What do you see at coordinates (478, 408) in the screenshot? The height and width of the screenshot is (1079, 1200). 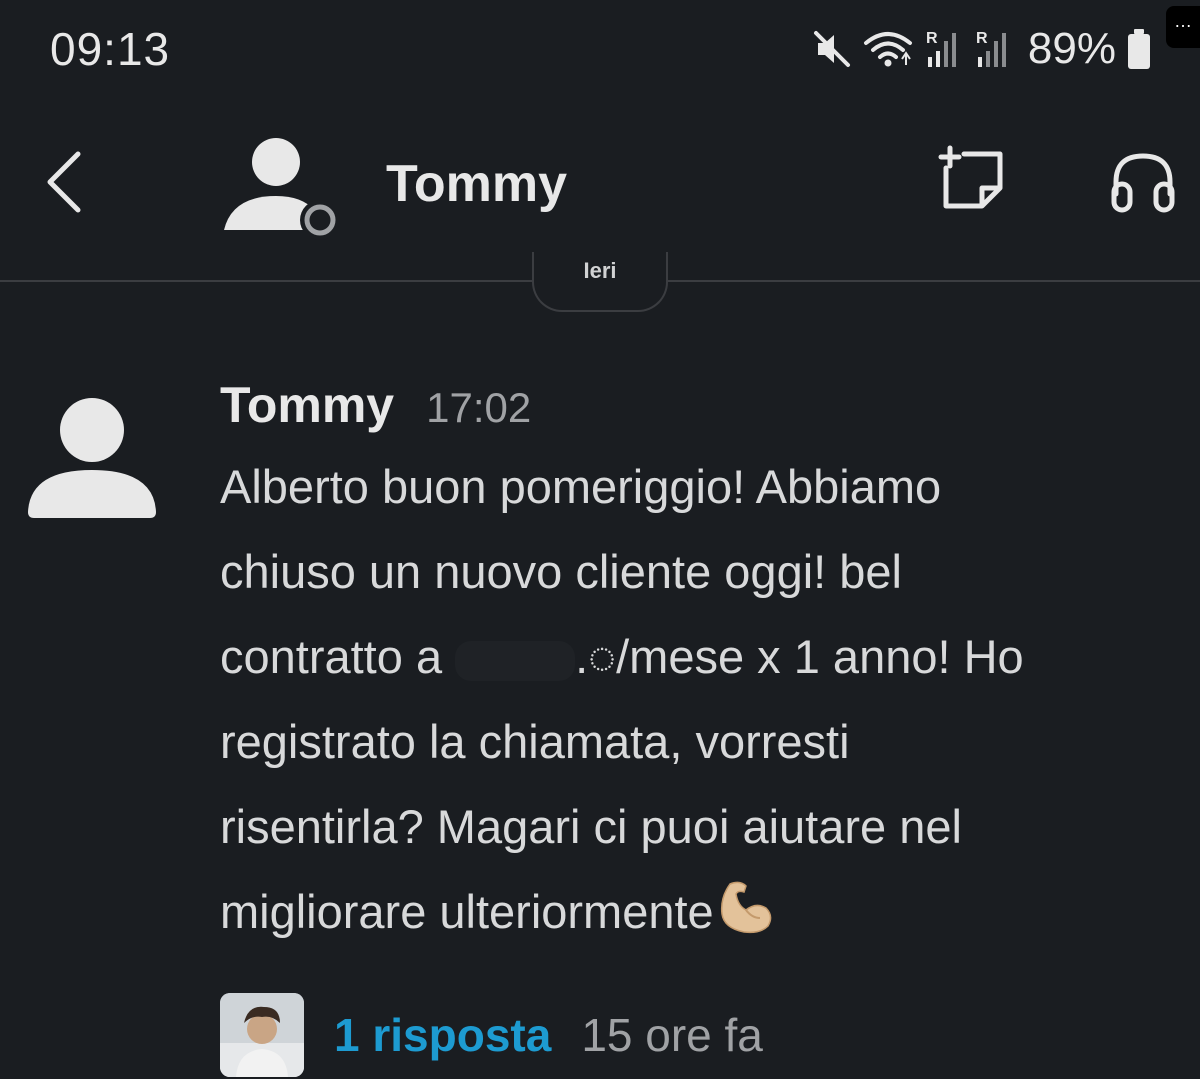 I see `message-timestamp: 17:02` at bounding box center [478, 408].